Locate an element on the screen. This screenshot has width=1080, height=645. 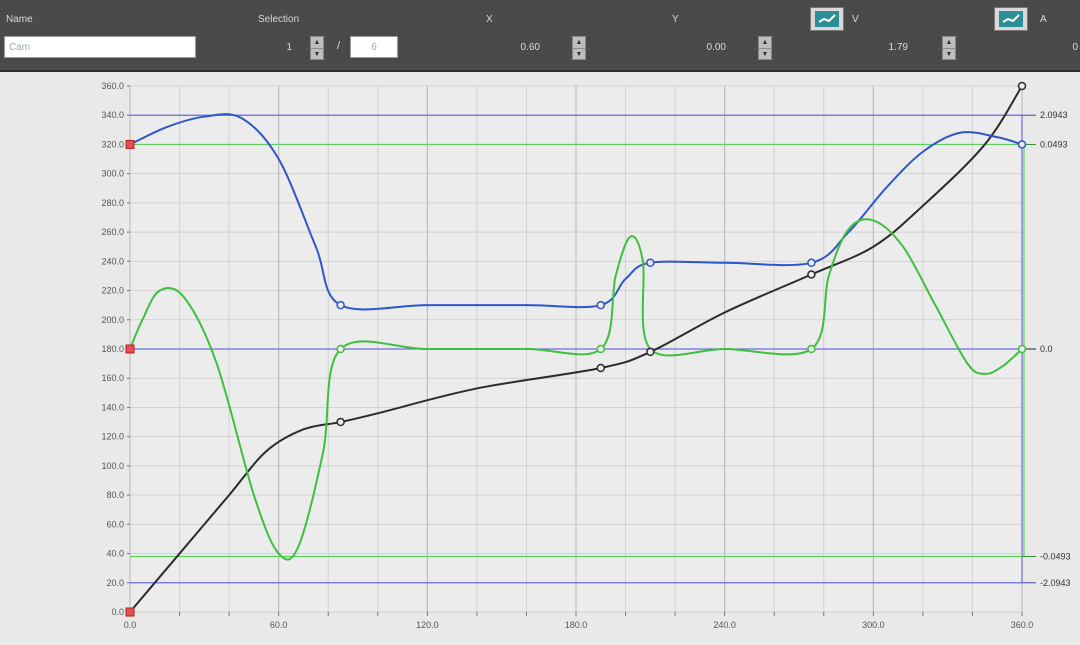
y-stepper: ▲ ▼ is located at coordinates (765, 48).